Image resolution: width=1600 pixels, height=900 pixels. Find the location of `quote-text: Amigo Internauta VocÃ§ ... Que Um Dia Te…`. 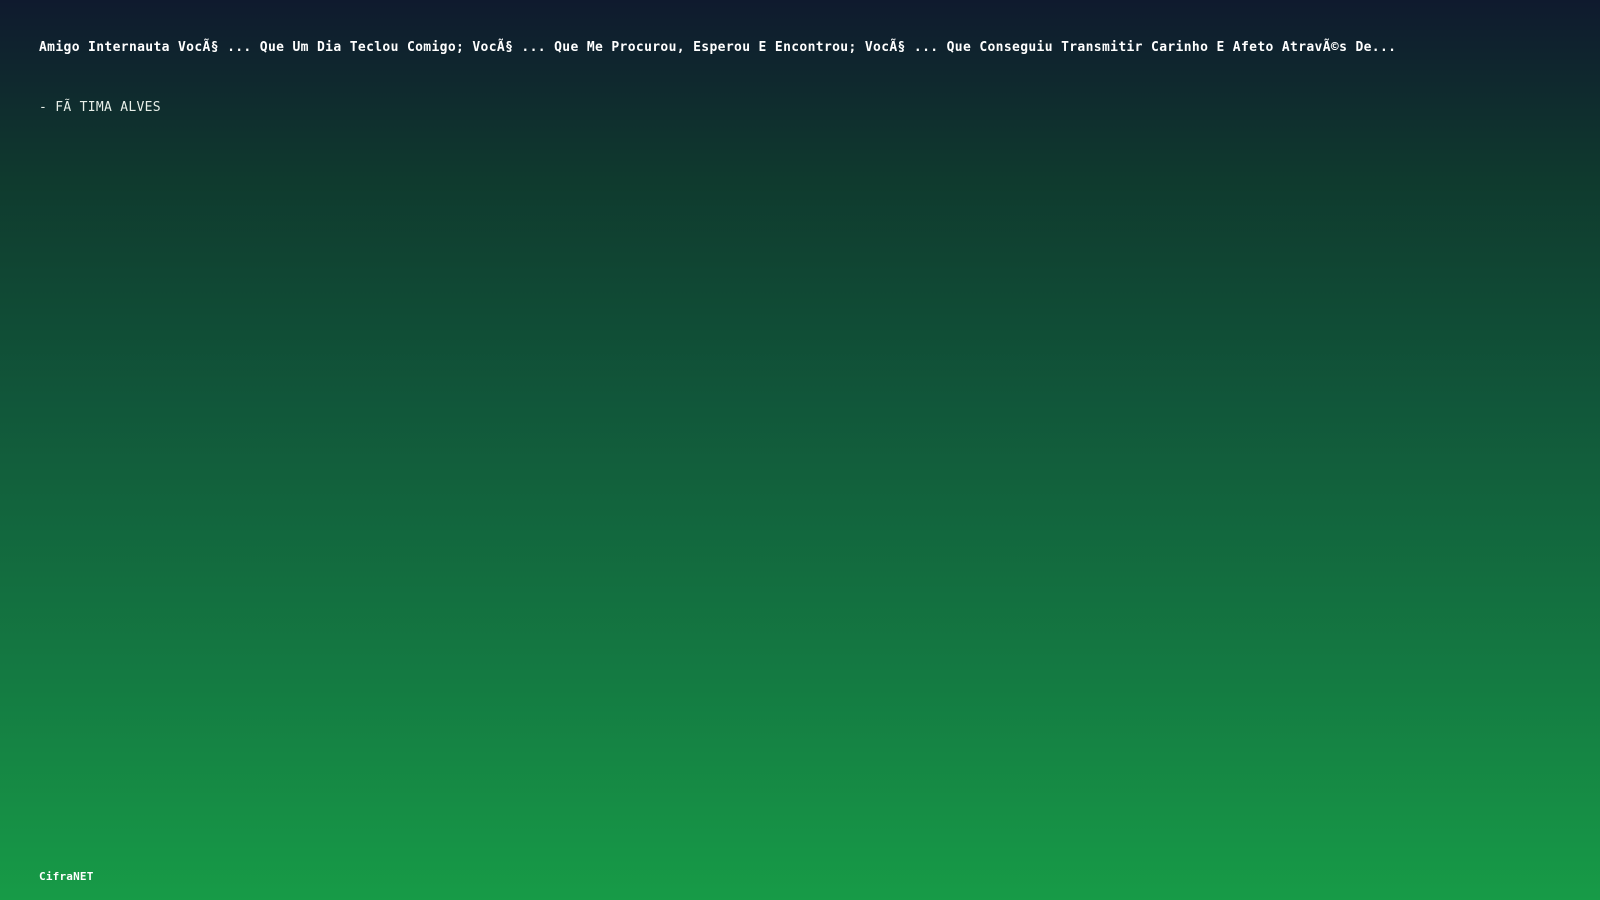

quote-text: Amigo Internauta VocÃ§ ... Que Um Dia Te… is located at coordinates (718, 47).